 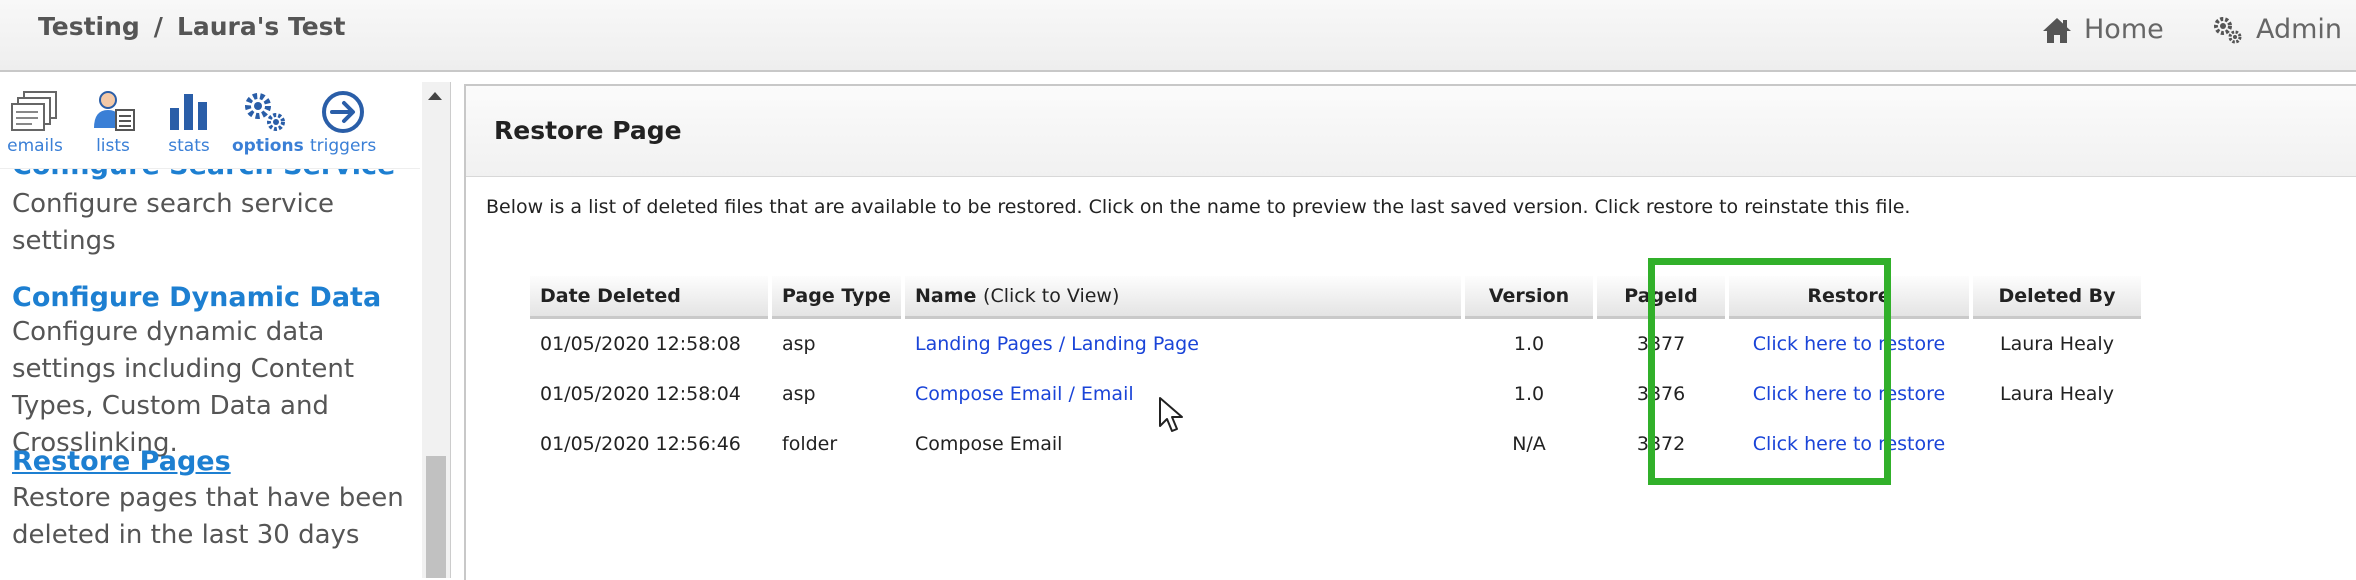 I want to click on col-deleted-by: Deleted By, so click(x=2057, y=297).